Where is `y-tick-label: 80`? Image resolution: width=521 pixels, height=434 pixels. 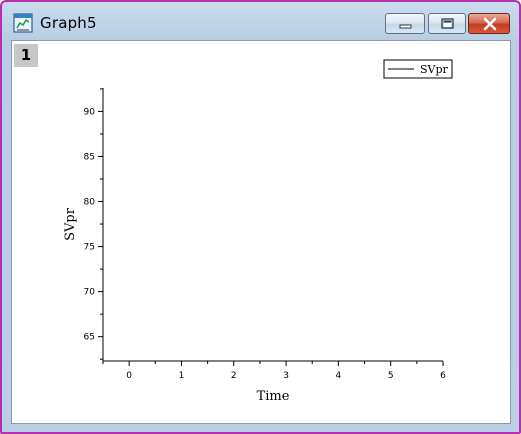 y-tick-label: 80 is located at coordinates (90, 203).